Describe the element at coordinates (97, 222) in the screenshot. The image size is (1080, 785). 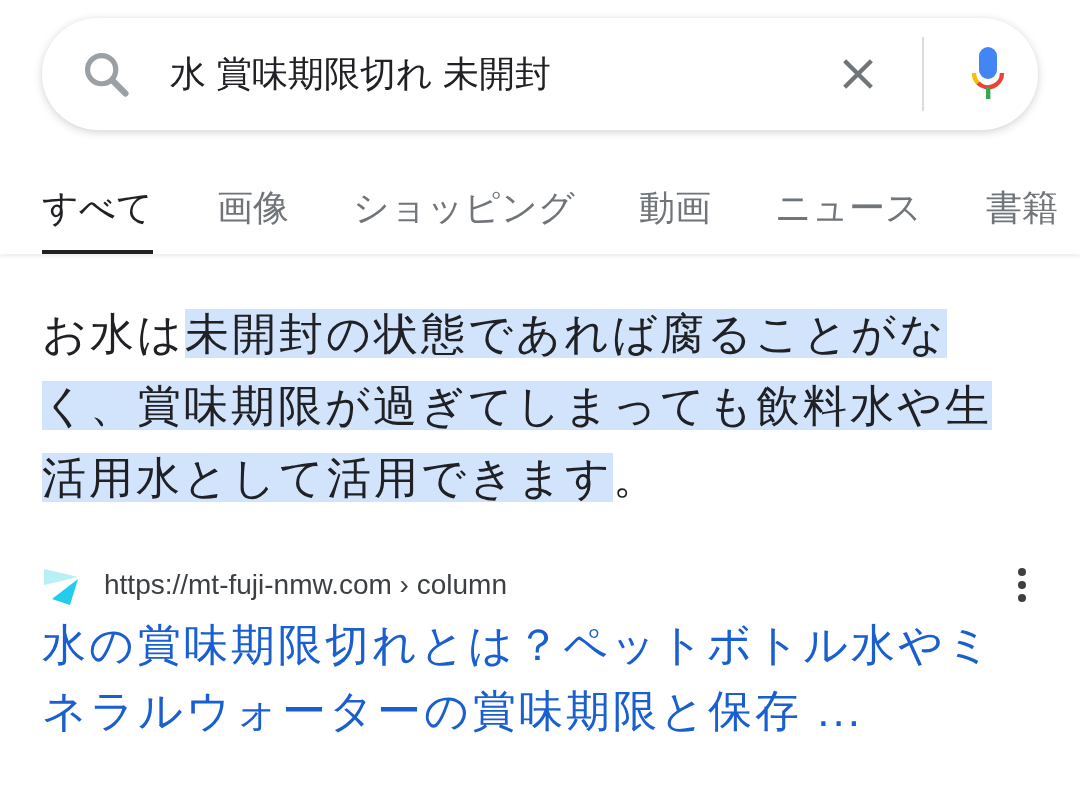
I see `tab: すべて` at that location.